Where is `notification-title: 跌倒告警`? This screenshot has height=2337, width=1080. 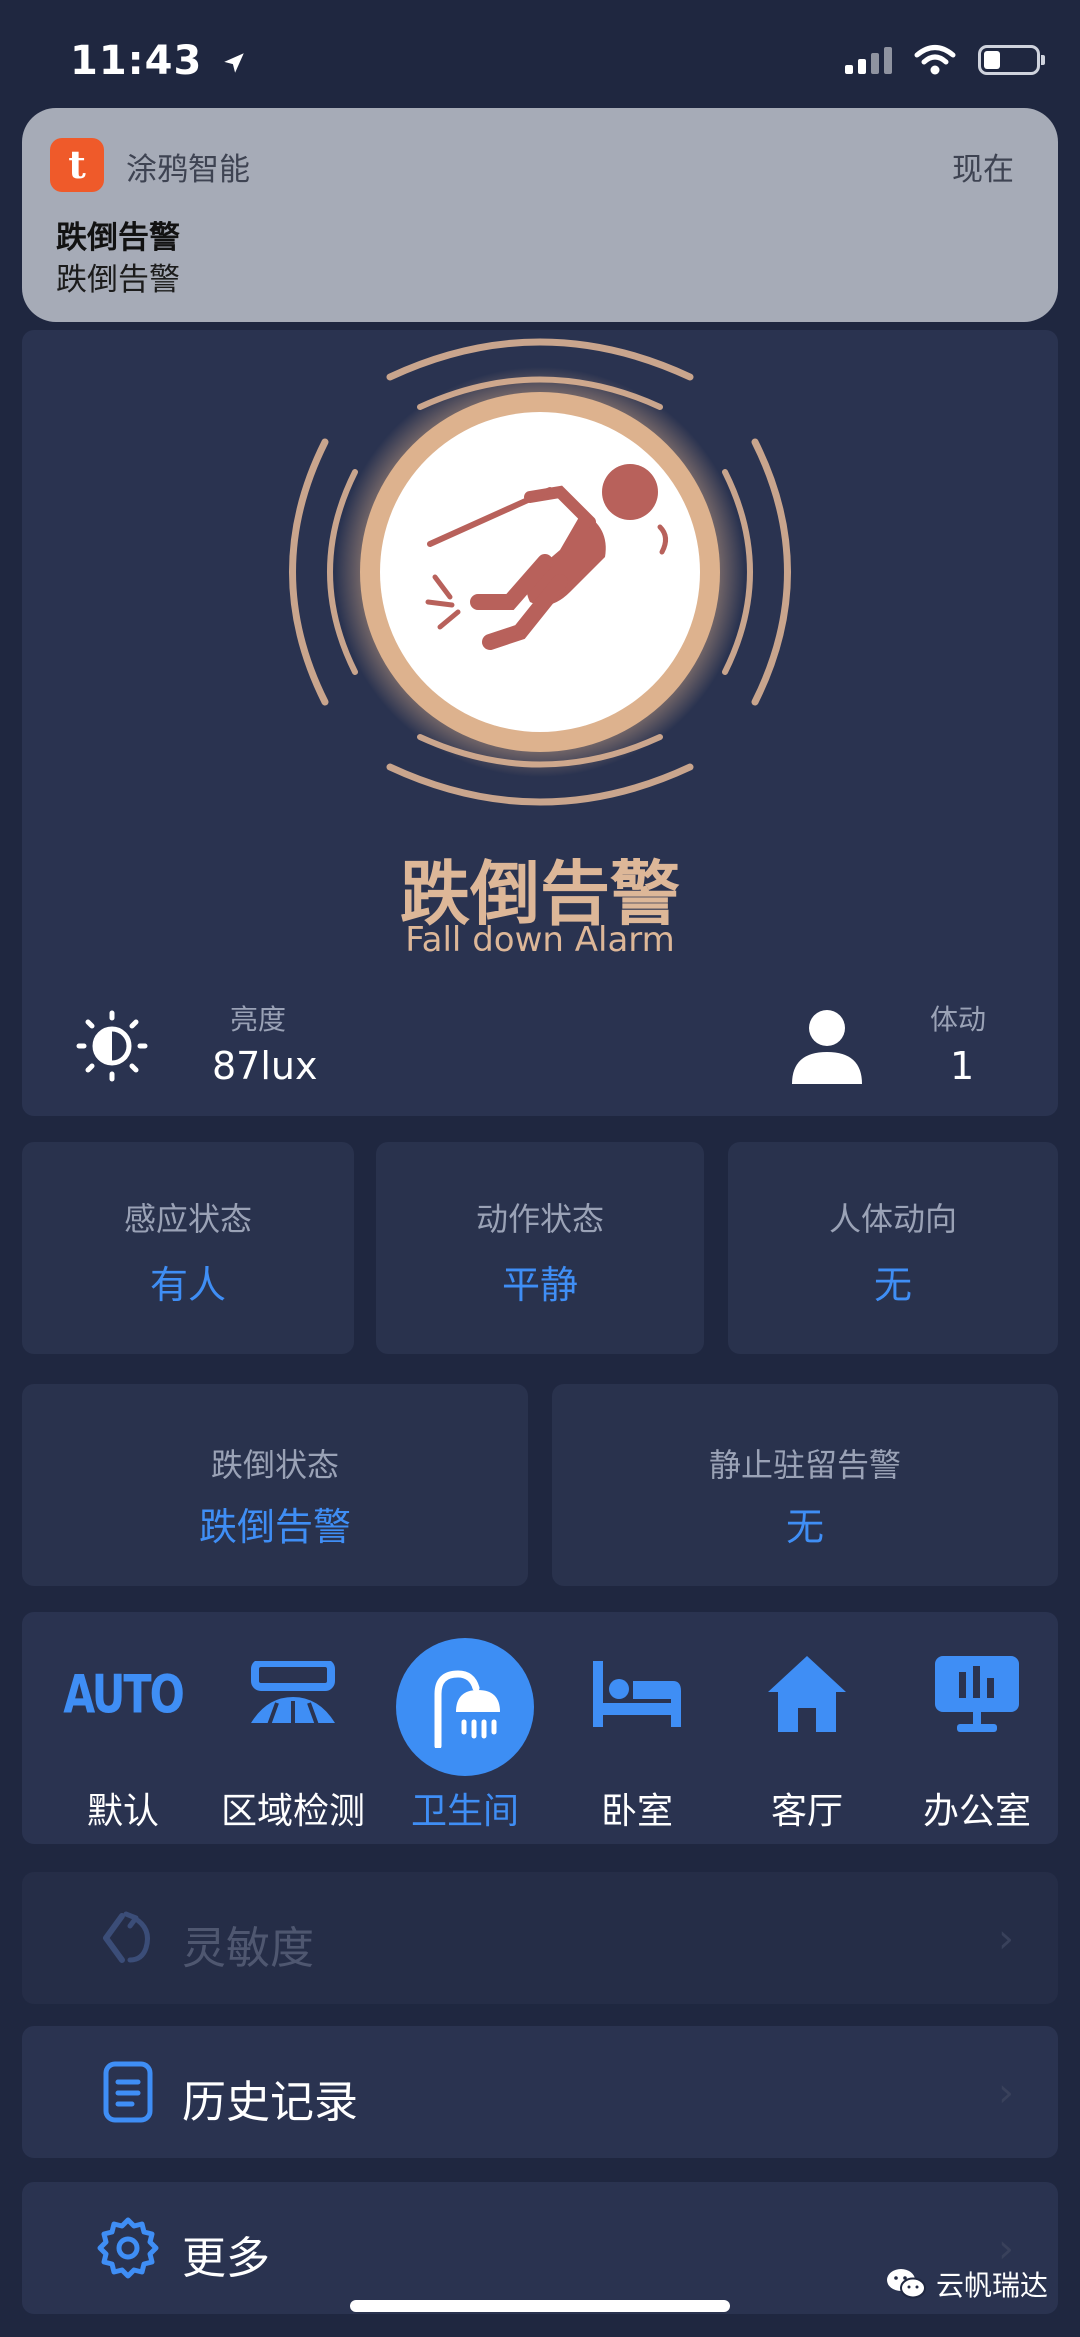
notification-title: 跌倒告警 is located at coordinates (118, 238).